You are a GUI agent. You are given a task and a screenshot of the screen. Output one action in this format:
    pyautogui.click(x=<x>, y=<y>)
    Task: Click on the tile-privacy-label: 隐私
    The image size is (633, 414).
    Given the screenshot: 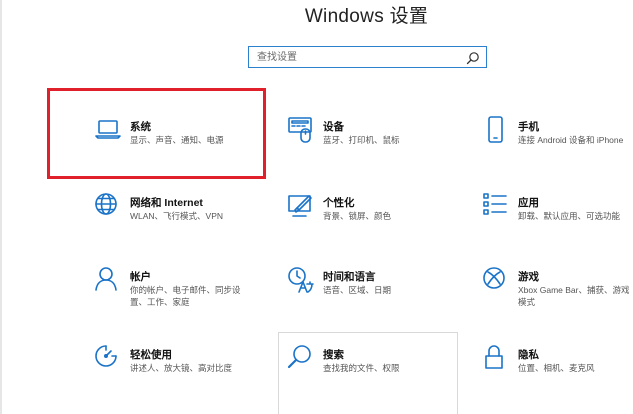 What is the action you would take?
    pyautogui.click(x=528, y=355)
    